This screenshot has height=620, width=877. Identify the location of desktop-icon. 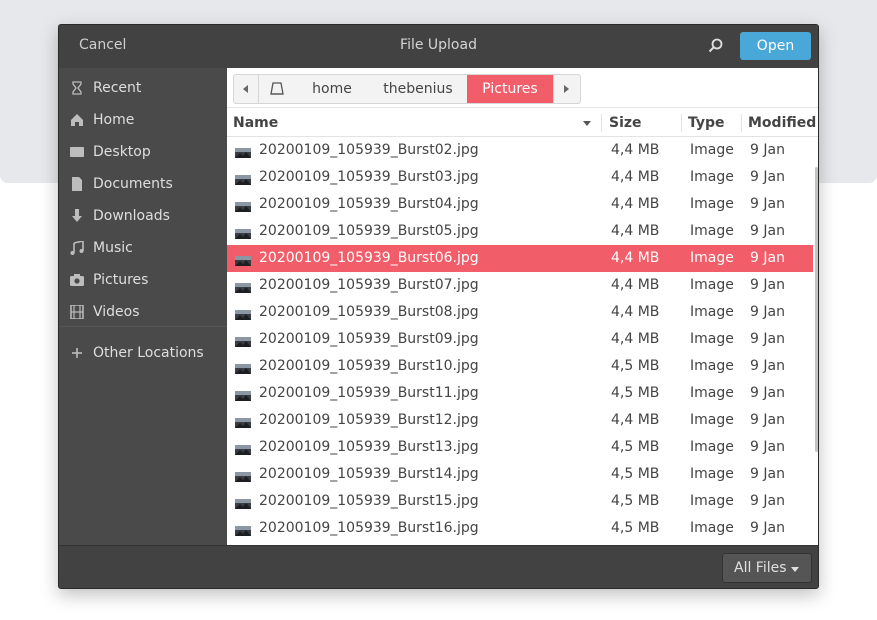
(77, 152).